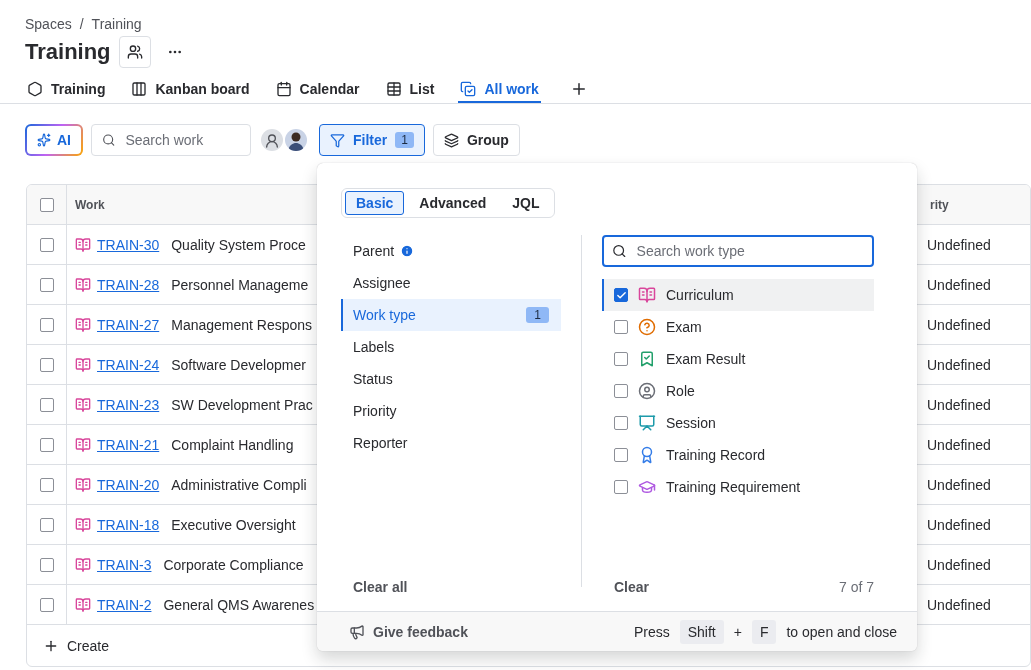 The height and width of the screenshot is (670, 1031). Describe the element at coordinates (451, 283) in the screenshot. I see `filter-field-item: Assignee` at that location.